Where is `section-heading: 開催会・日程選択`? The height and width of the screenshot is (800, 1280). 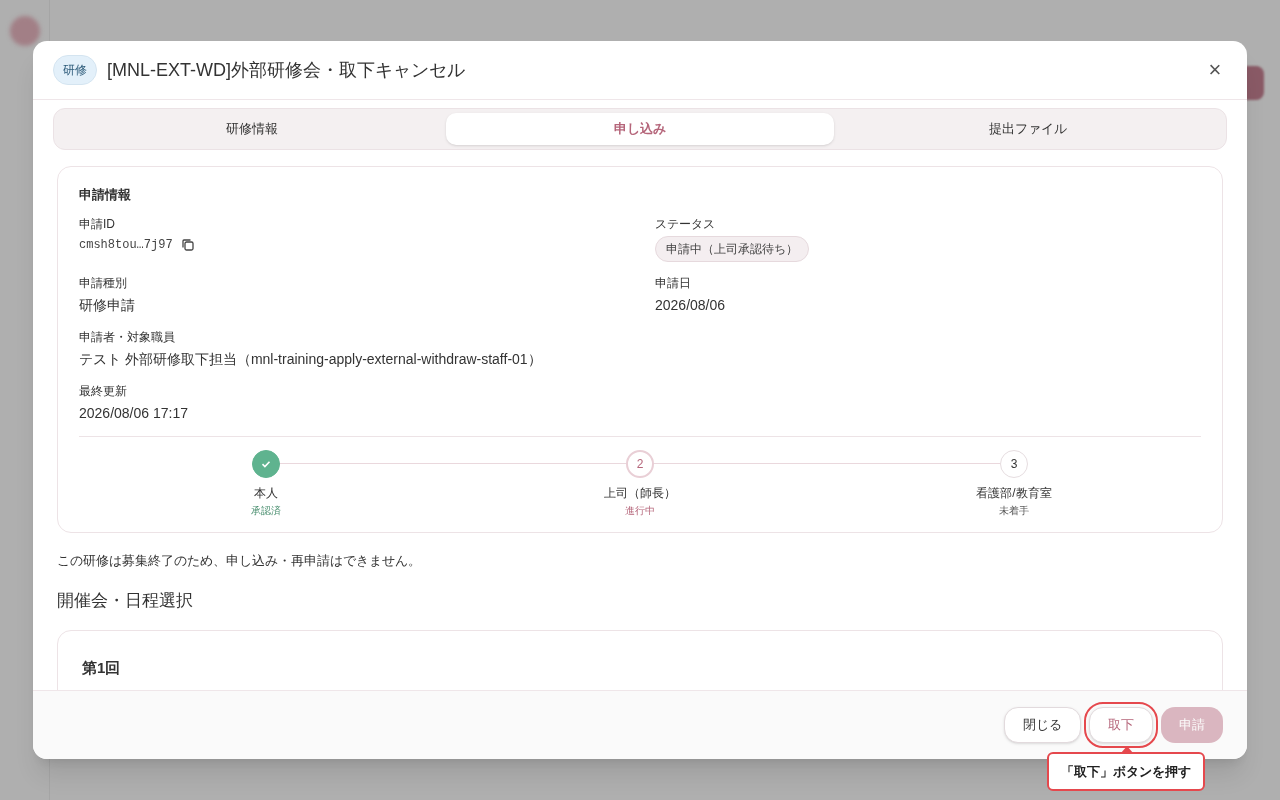
section-heading: 開催会・日程選択 is located at coordinates (125, 601).